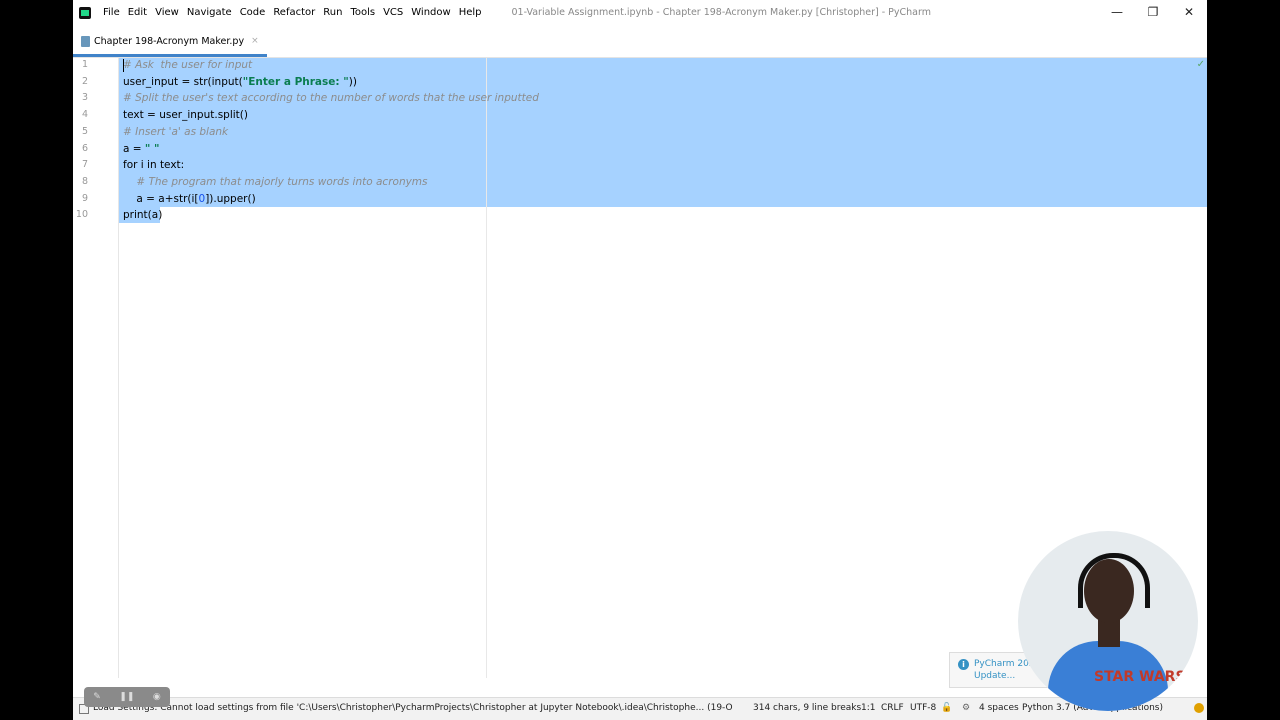  What do you see at coordinates (167, 12) in the screenshot?
I see `menu-view: View` at bounding box center [167, 12].